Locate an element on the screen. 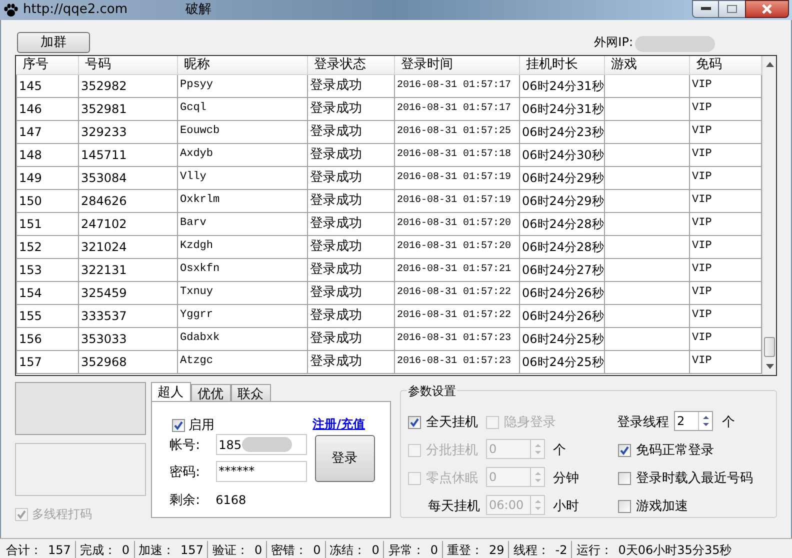 The image size is (792, 558). column-header: 序号 is located at coordinates (47, 65).